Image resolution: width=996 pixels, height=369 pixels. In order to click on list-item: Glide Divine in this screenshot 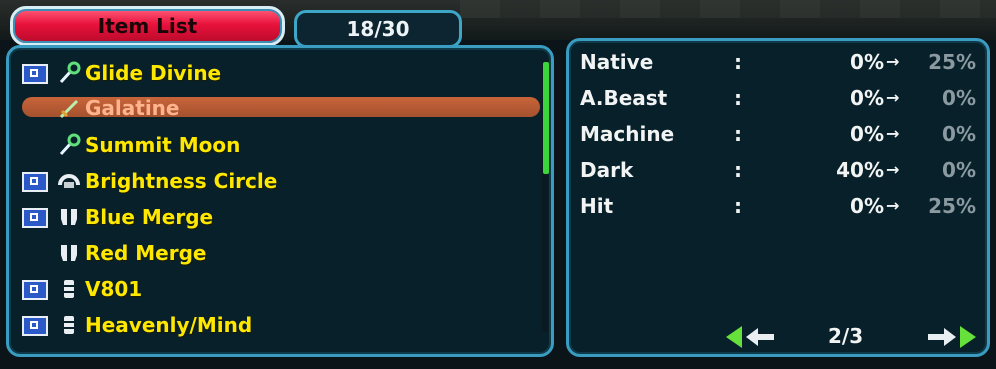, I will do `click(282, 73)`.